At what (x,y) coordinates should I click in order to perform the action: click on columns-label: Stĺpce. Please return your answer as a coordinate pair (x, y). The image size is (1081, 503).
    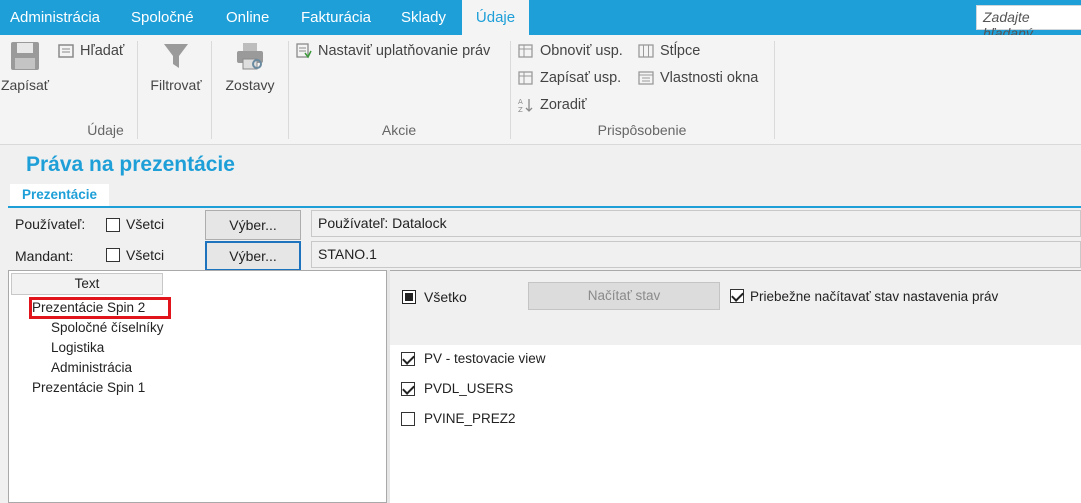
    Looking at the image, I should click on (680, 51).